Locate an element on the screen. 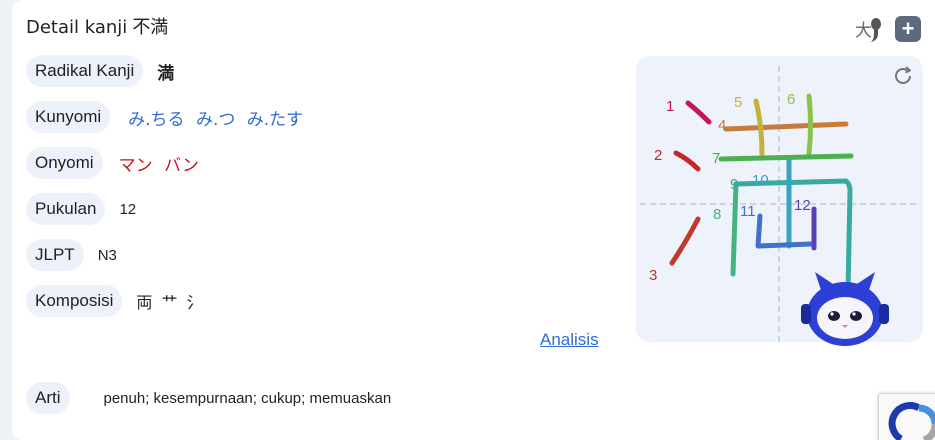 This screenshot has height=440, width=935. top-toolbar: 大 + is located at coordinates (888, 29).